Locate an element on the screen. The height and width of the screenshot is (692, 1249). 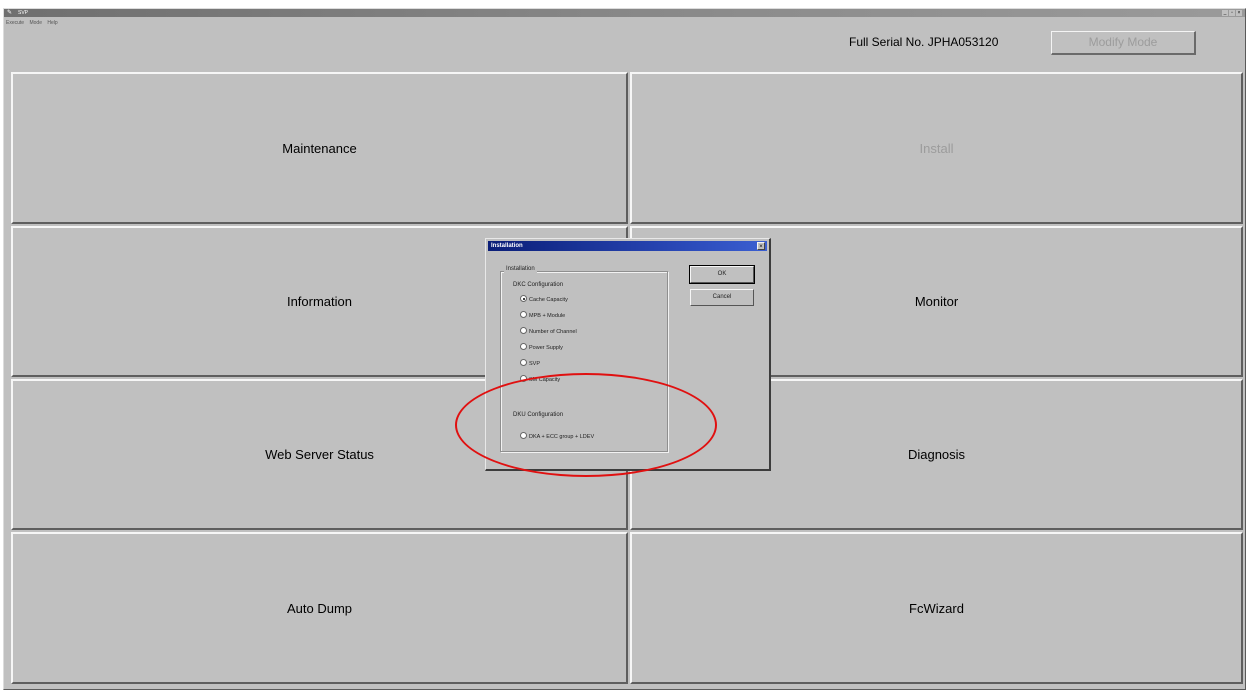
ok-button: OK is located at coordinates (722, 274).